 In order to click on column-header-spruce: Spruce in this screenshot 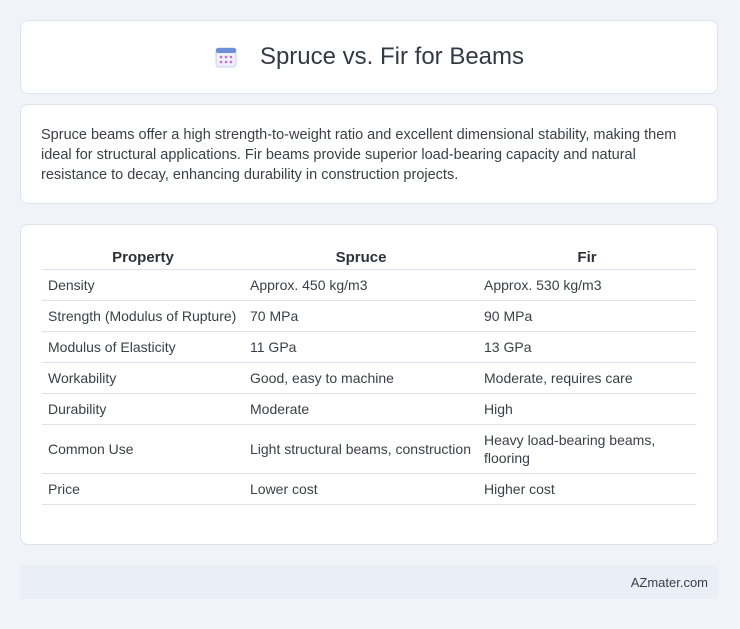, I will do `click(361, 257)`.